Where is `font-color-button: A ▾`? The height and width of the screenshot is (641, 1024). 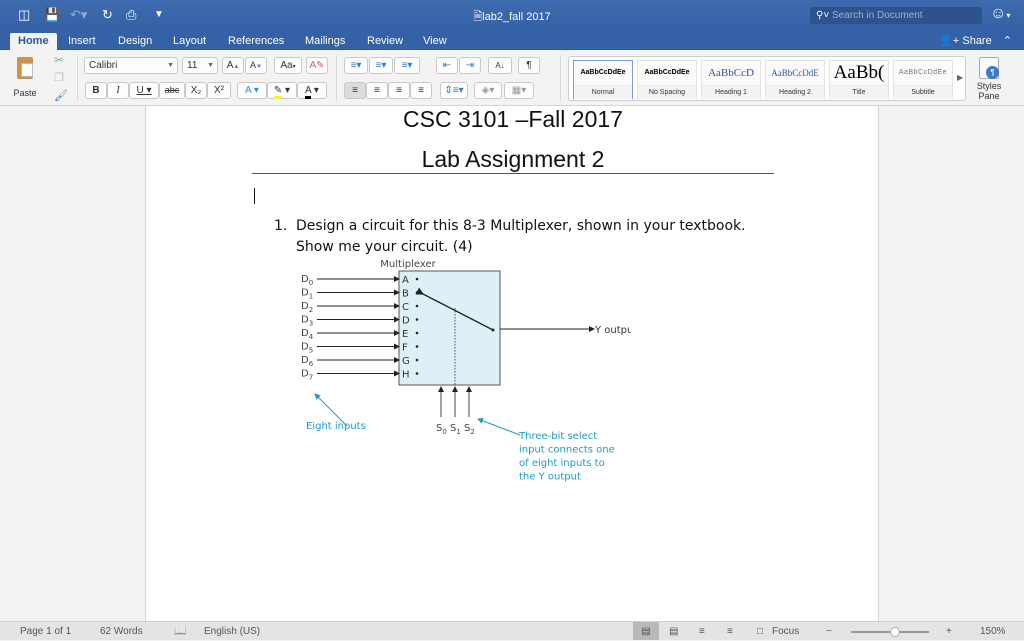 font-color-button: A ▾ is located at coordinates (312, 90).